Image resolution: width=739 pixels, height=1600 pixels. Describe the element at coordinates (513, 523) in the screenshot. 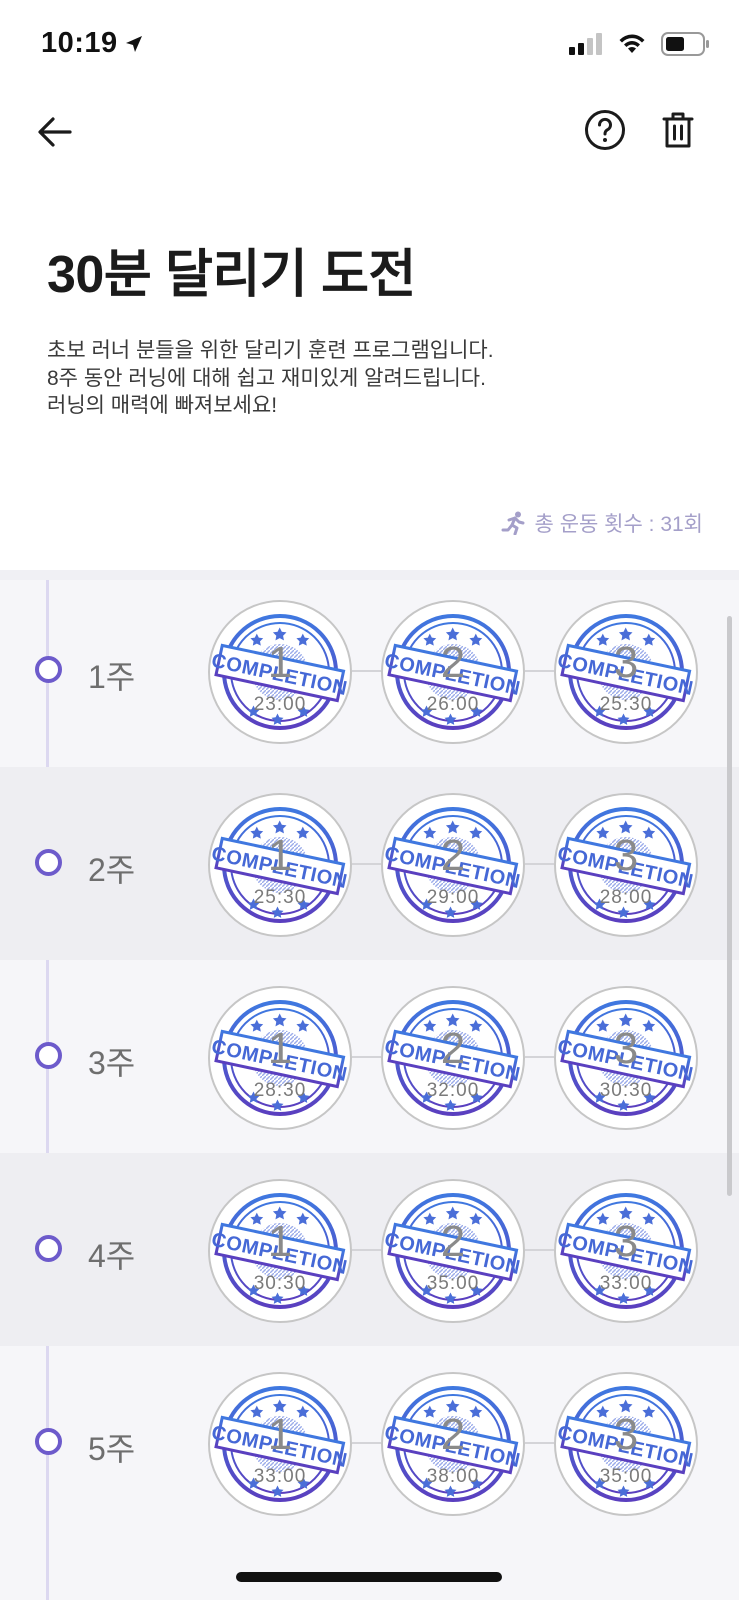

I see `running-icon` at that location.